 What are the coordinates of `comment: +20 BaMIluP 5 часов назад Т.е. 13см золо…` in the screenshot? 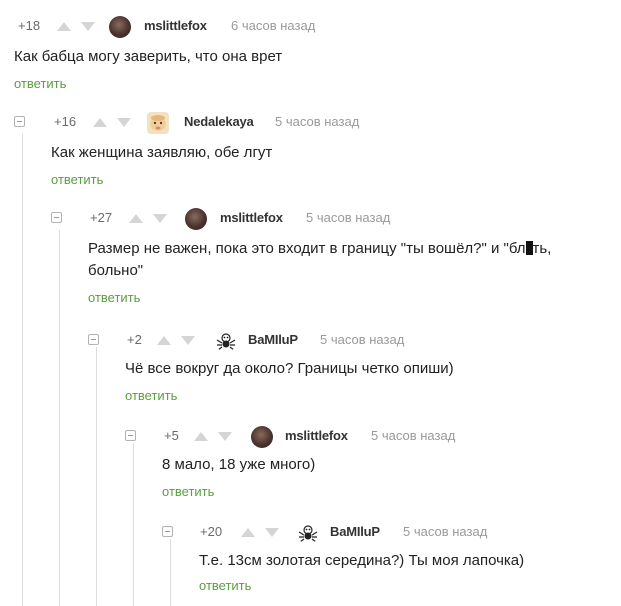 It's located at (388, 557).